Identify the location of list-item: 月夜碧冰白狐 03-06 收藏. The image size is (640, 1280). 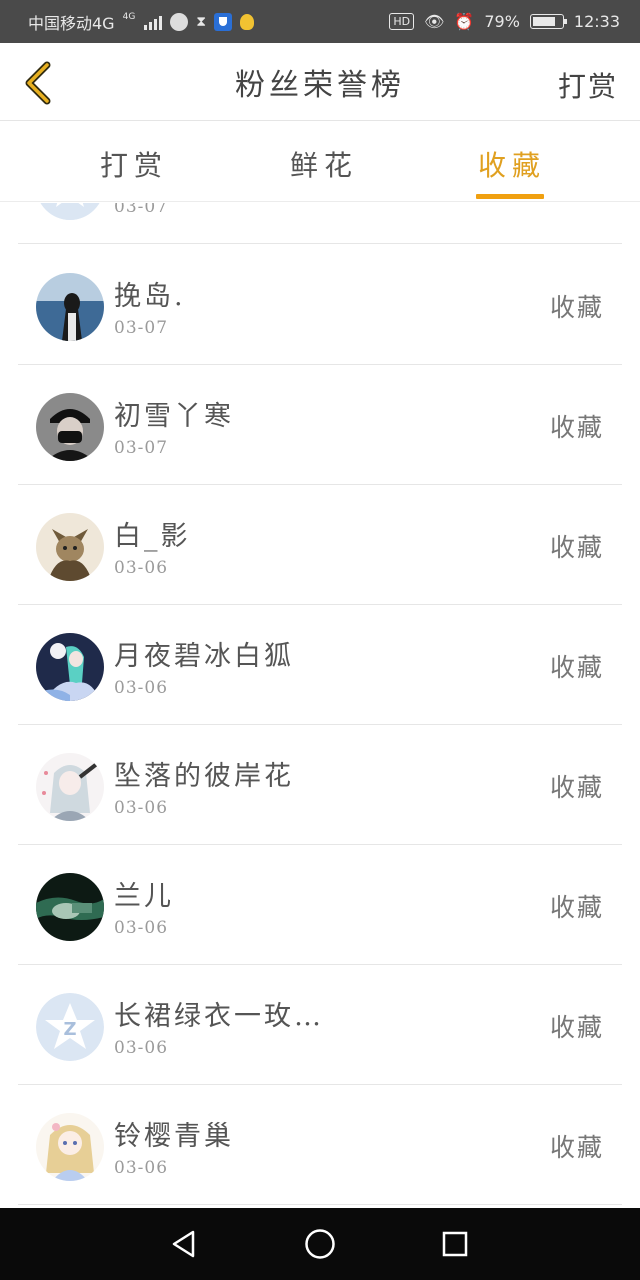
(320, 665).